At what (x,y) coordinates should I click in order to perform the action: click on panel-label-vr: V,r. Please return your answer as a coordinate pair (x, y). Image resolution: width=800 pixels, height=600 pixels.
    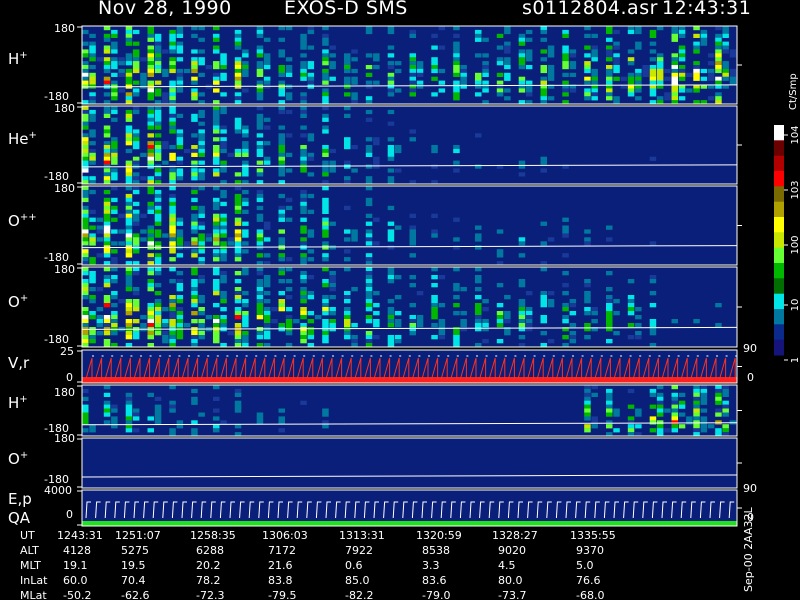
    Looking at the image, I should click on (19, 363).